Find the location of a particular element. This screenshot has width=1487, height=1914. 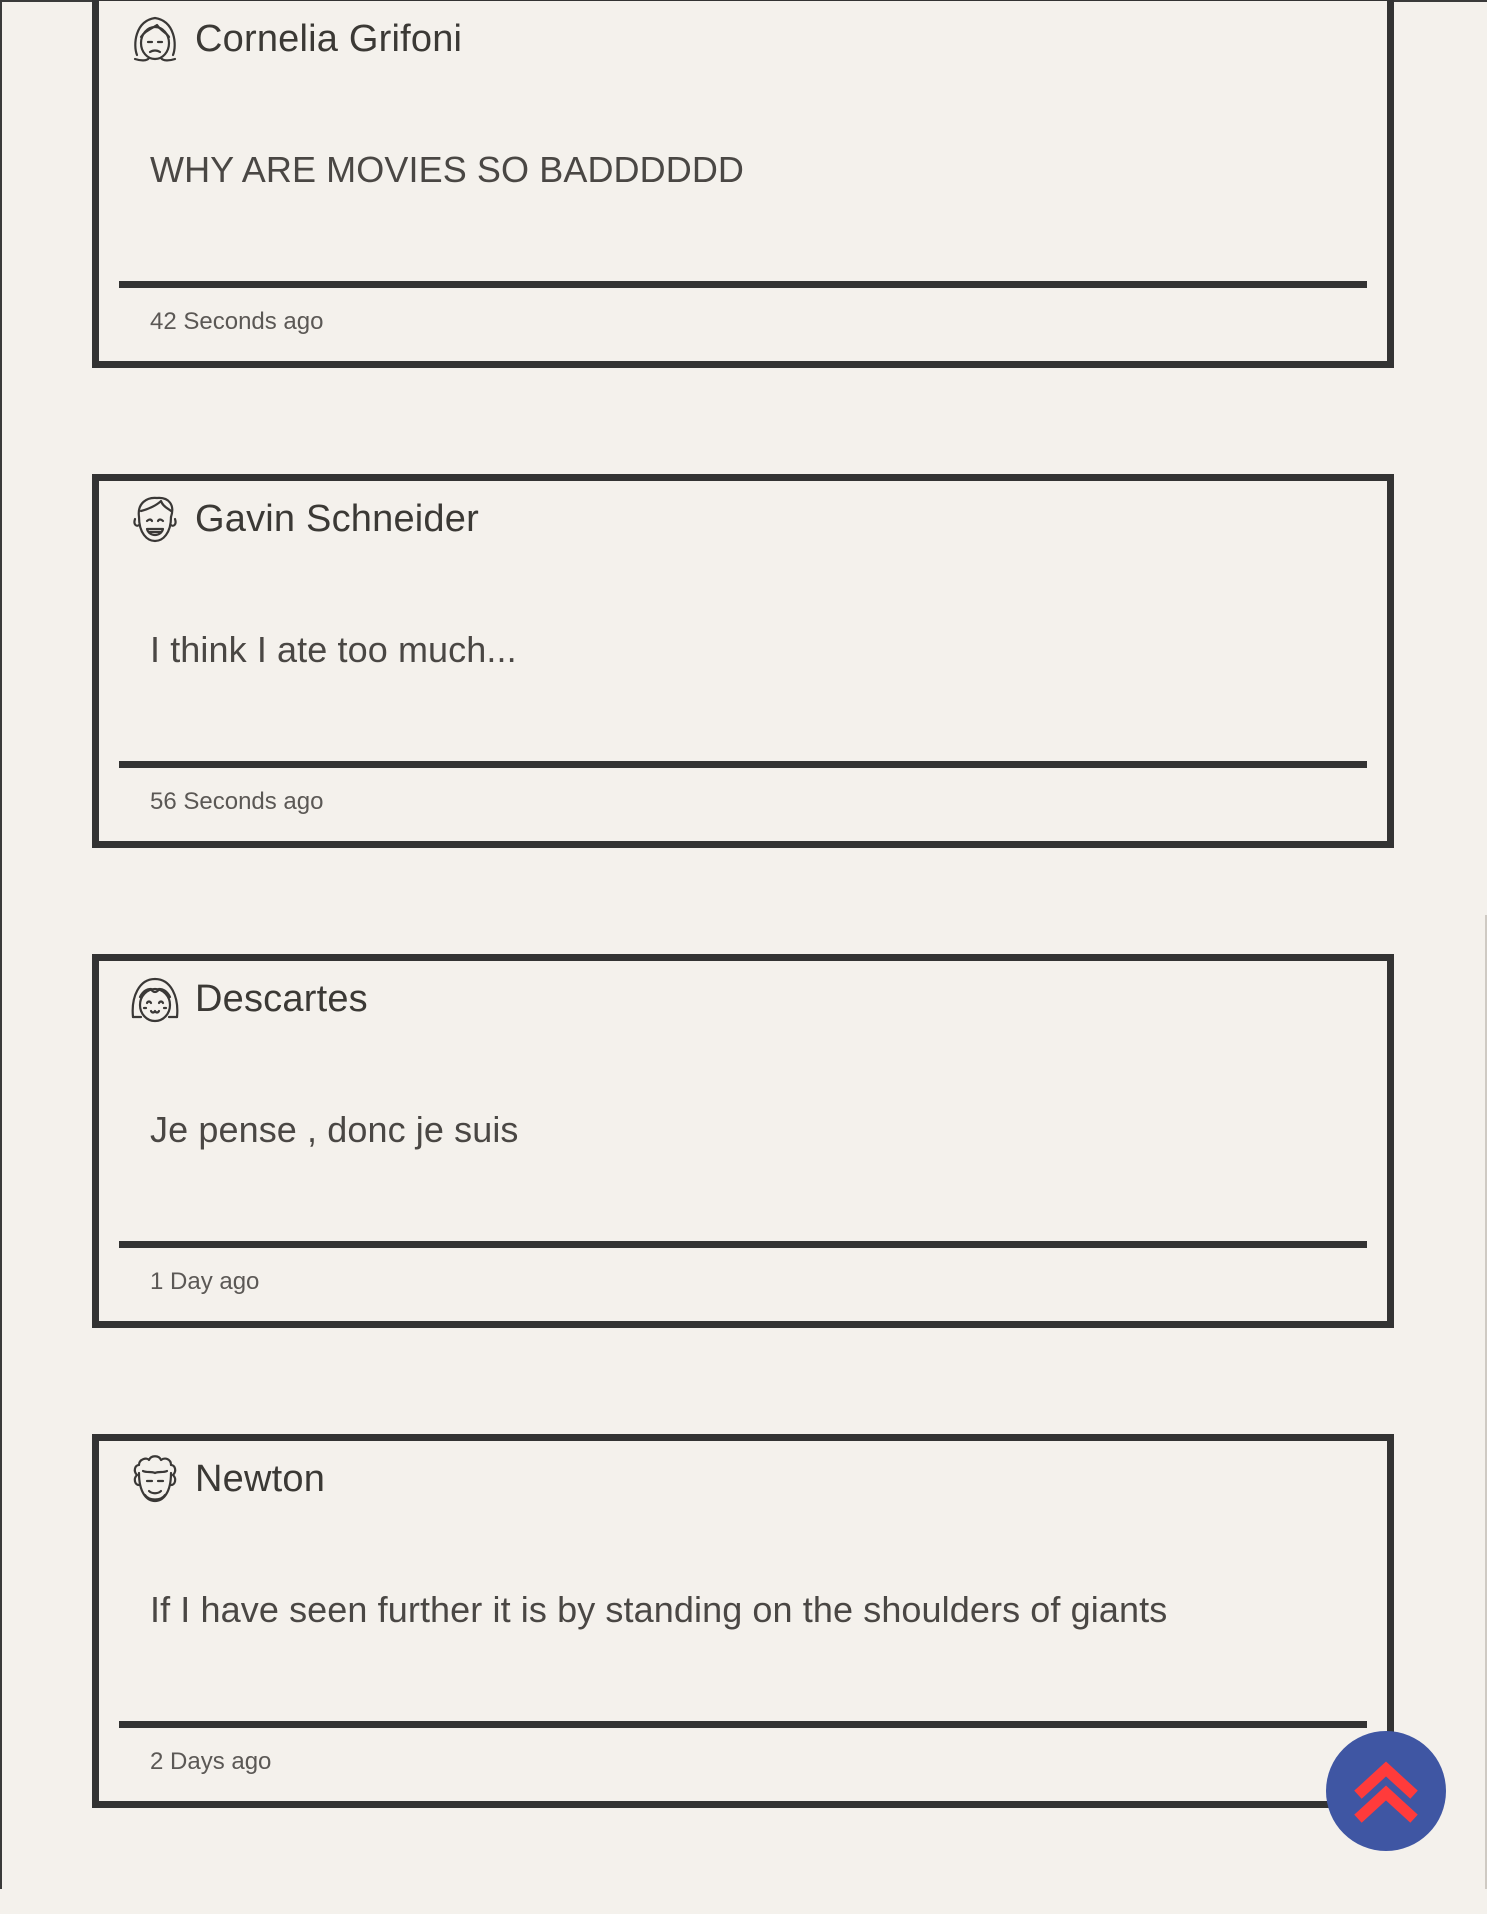

post-timestamp: 56 Seconds ago is located at coordinates (237, 801).